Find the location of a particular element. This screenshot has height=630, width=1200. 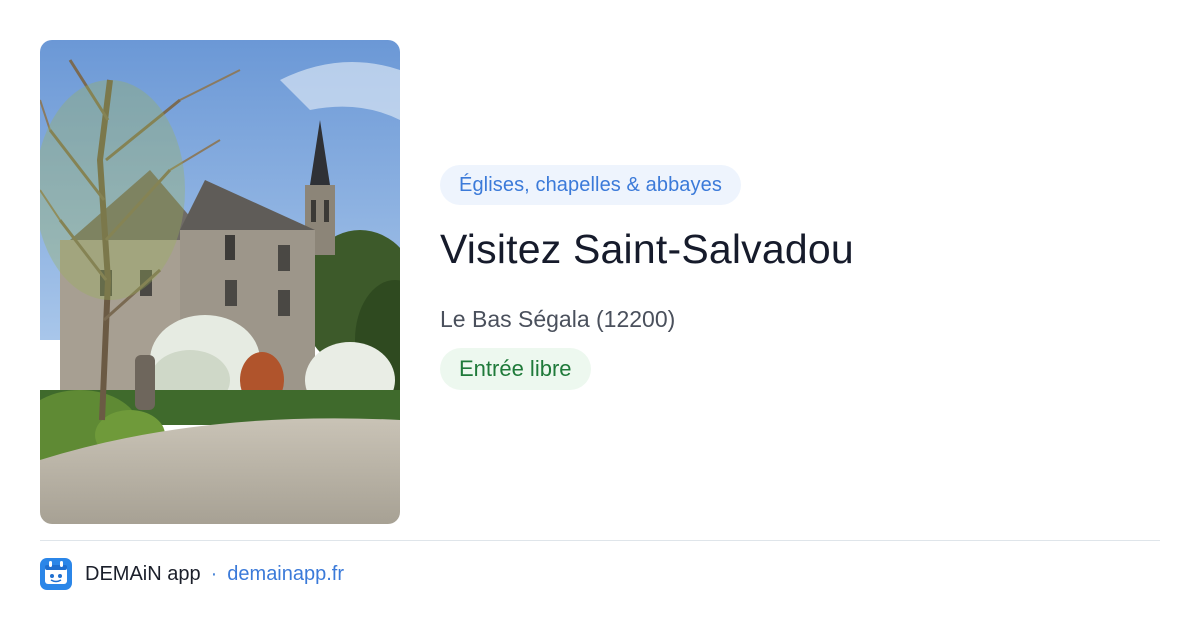

location-text: Le Bas Ségala (12200) is located at coordinates (558, 319).